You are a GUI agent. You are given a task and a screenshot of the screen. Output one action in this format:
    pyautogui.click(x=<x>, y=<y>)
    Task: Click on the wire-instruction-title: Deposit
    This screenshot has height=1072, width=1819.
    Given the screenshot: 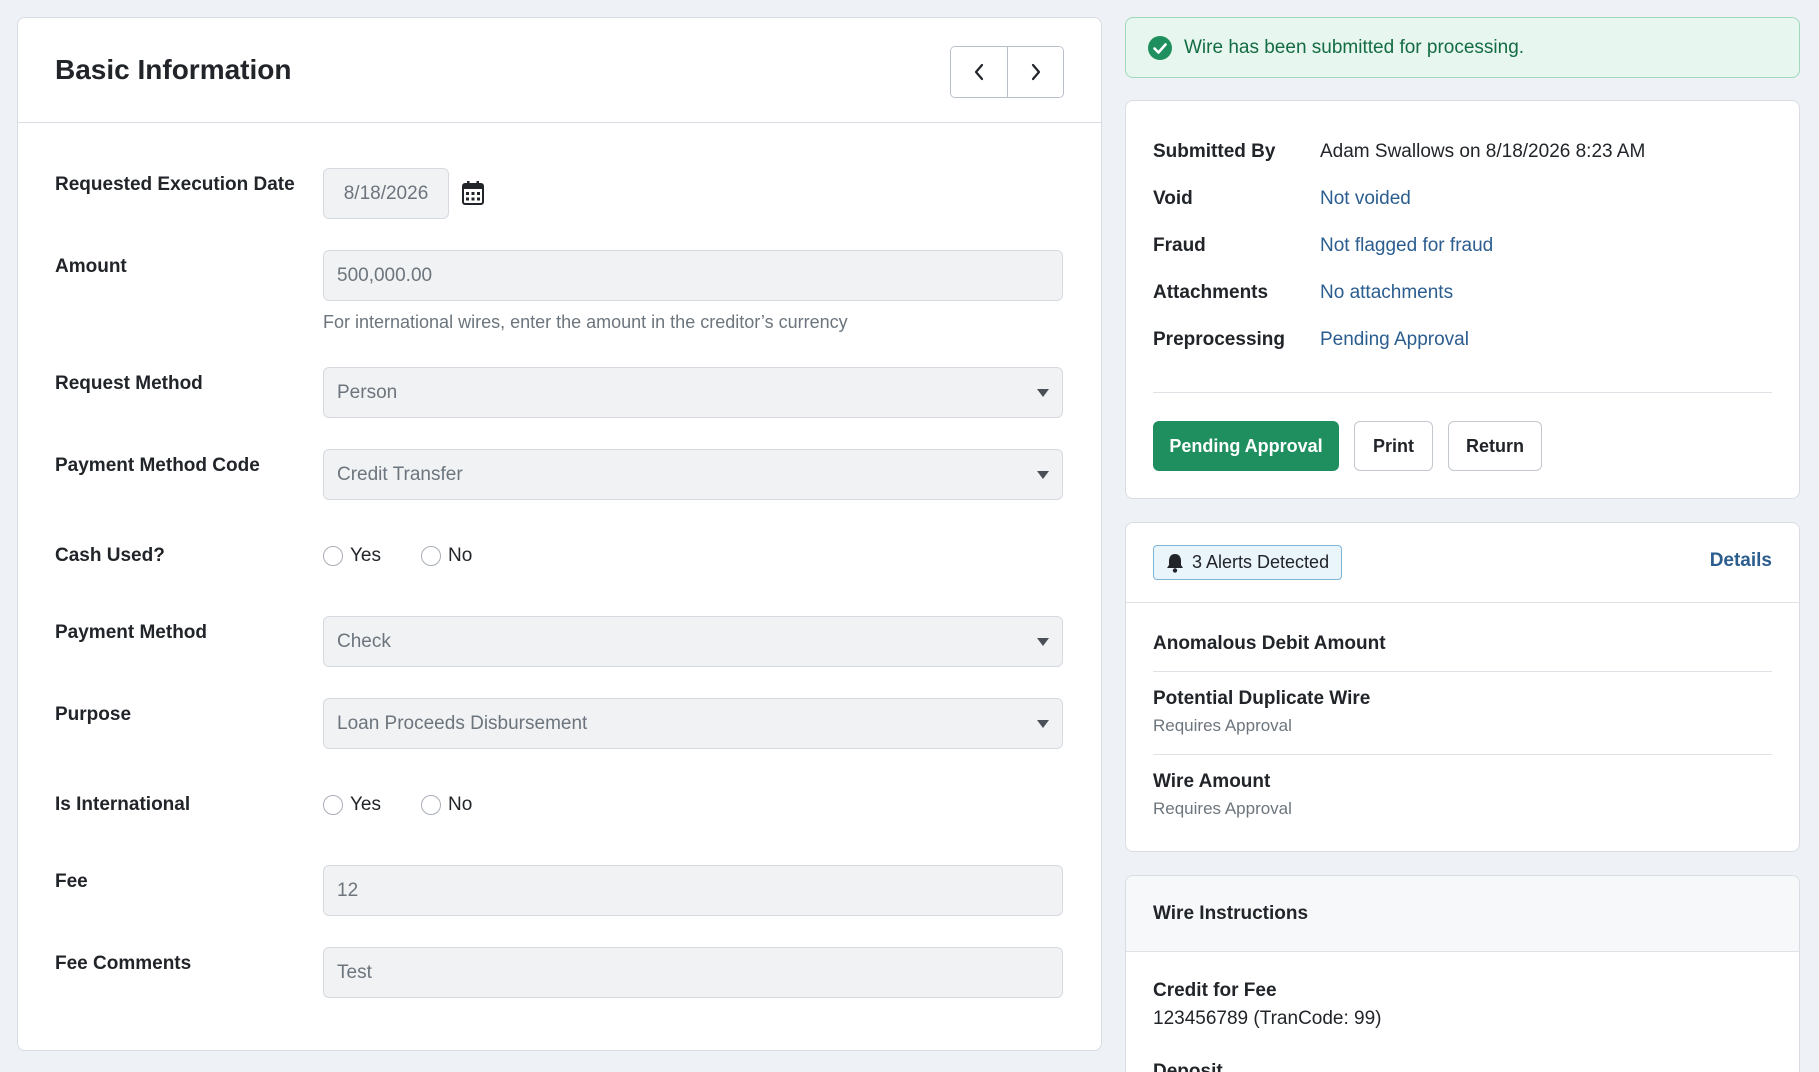 What is the action you would take?
    pyautogui.click(x=1188, y=1066)
    